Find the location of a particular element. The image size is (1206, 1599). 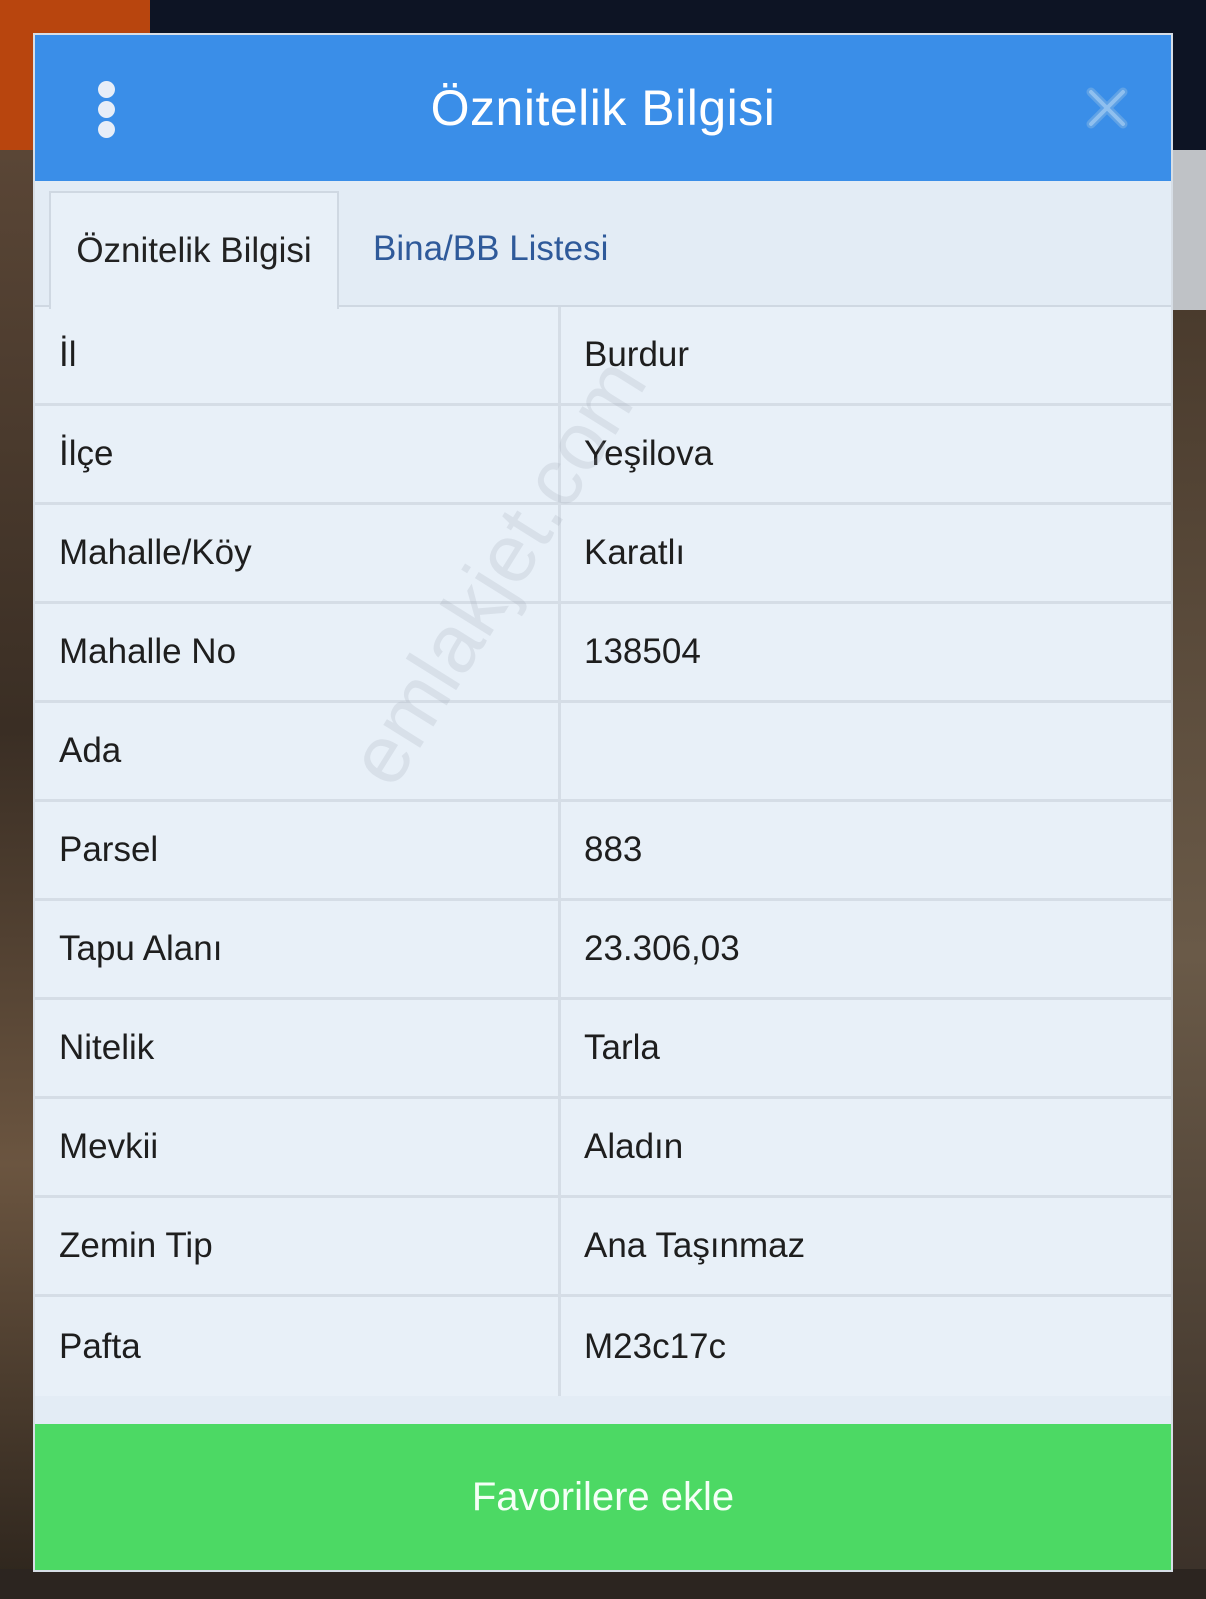

table-row: Mahalle/Köy Karatlı is located at coordinates (603, 554).